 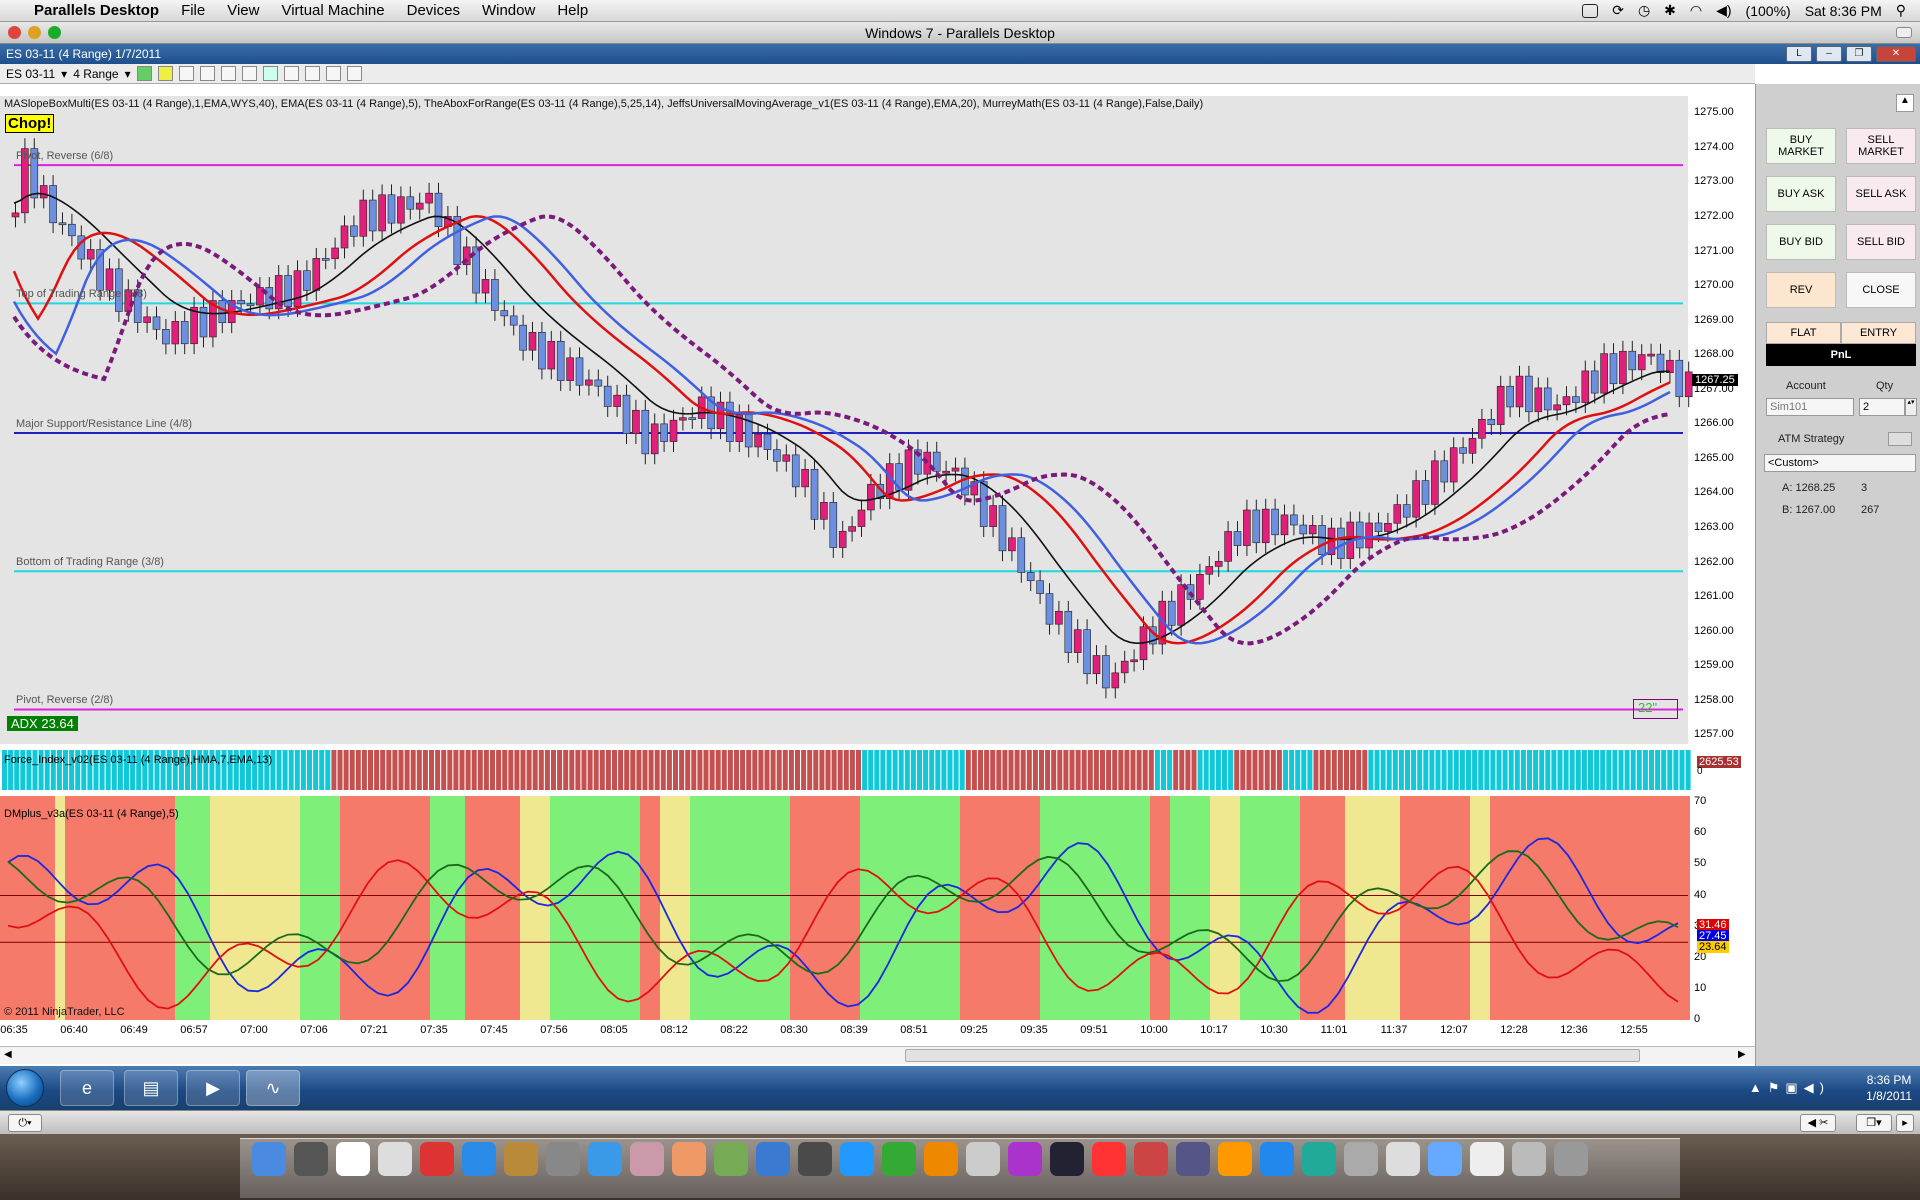 I want to click on qty-stepper-icon: ▴▾, so click(x=1911, y=407).